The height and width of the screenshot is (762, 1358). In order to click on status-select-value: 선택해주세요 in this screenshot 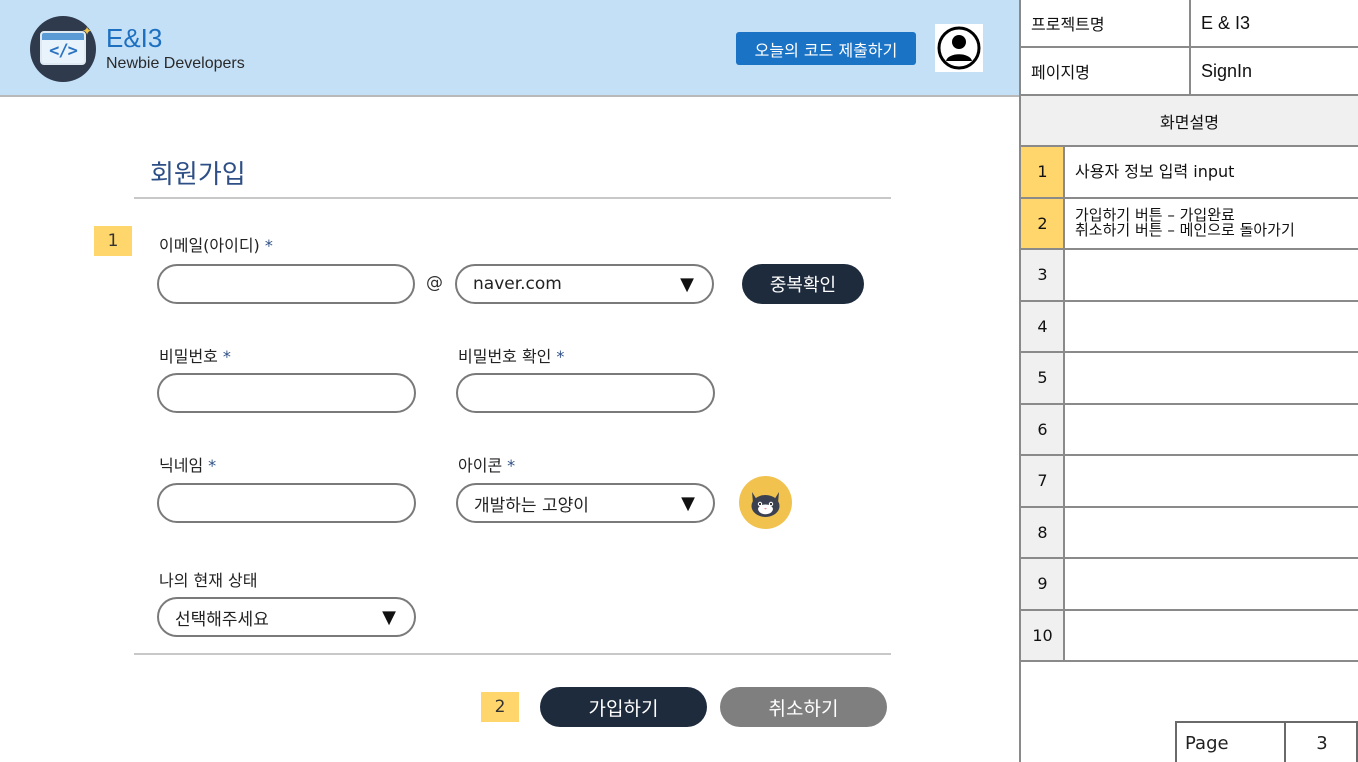, I will do `click(222, 619)`.